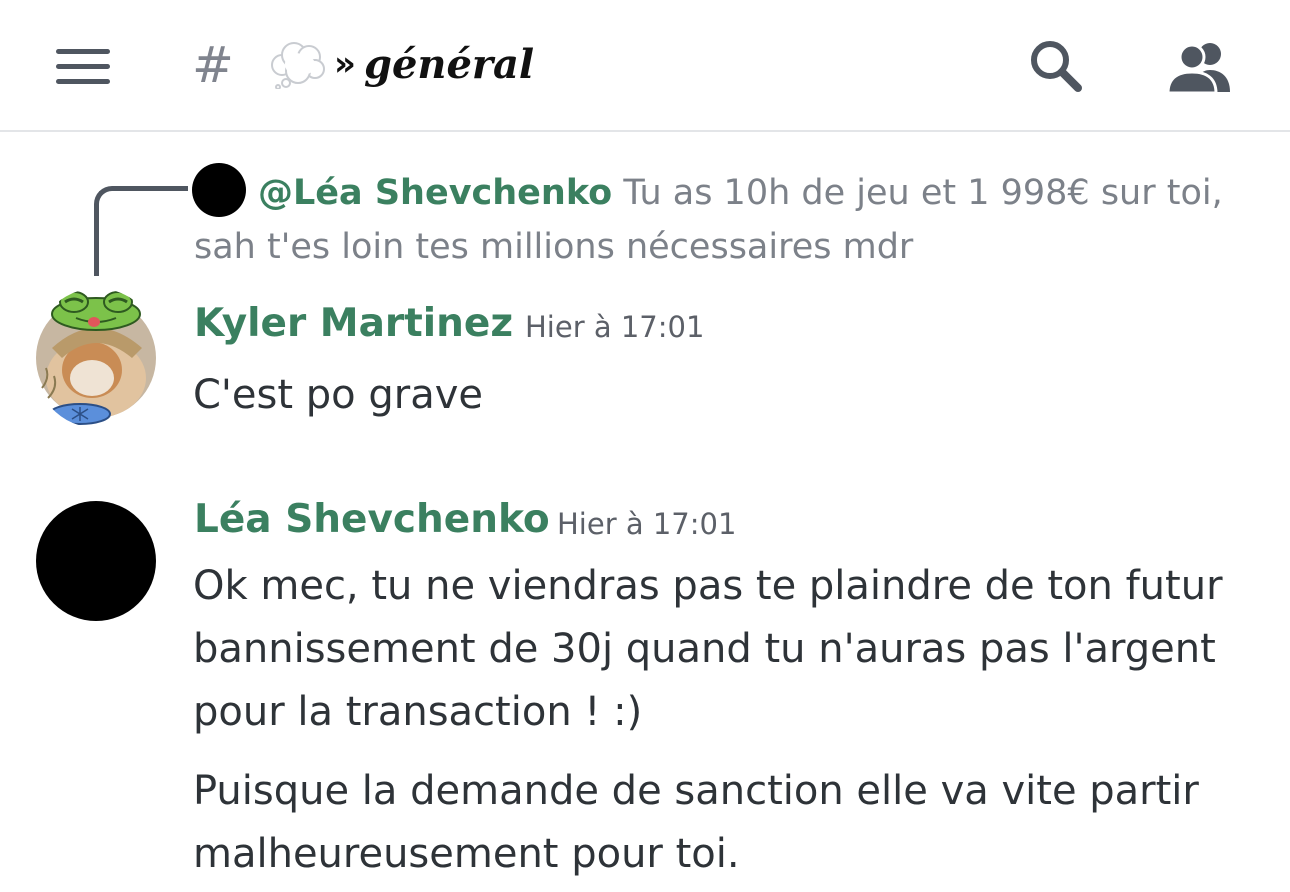 The height and width of the screenshot is (892, 1290). What do you see at coordinates (353, 323) in the screenshot?
I see `message-author: Kyler Martinez` at bounding box center [353, 323].